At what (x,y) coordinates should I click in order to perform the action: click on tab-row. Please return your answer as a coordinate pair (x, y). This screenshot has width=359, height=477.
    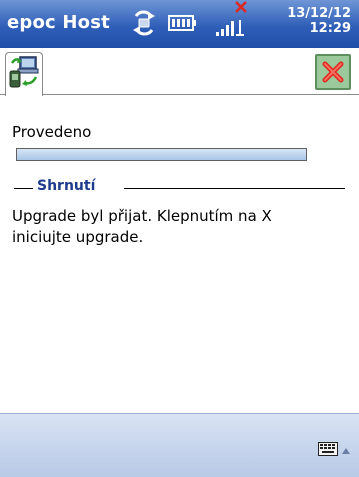
    Looking at the image, I should click on (179, 72).